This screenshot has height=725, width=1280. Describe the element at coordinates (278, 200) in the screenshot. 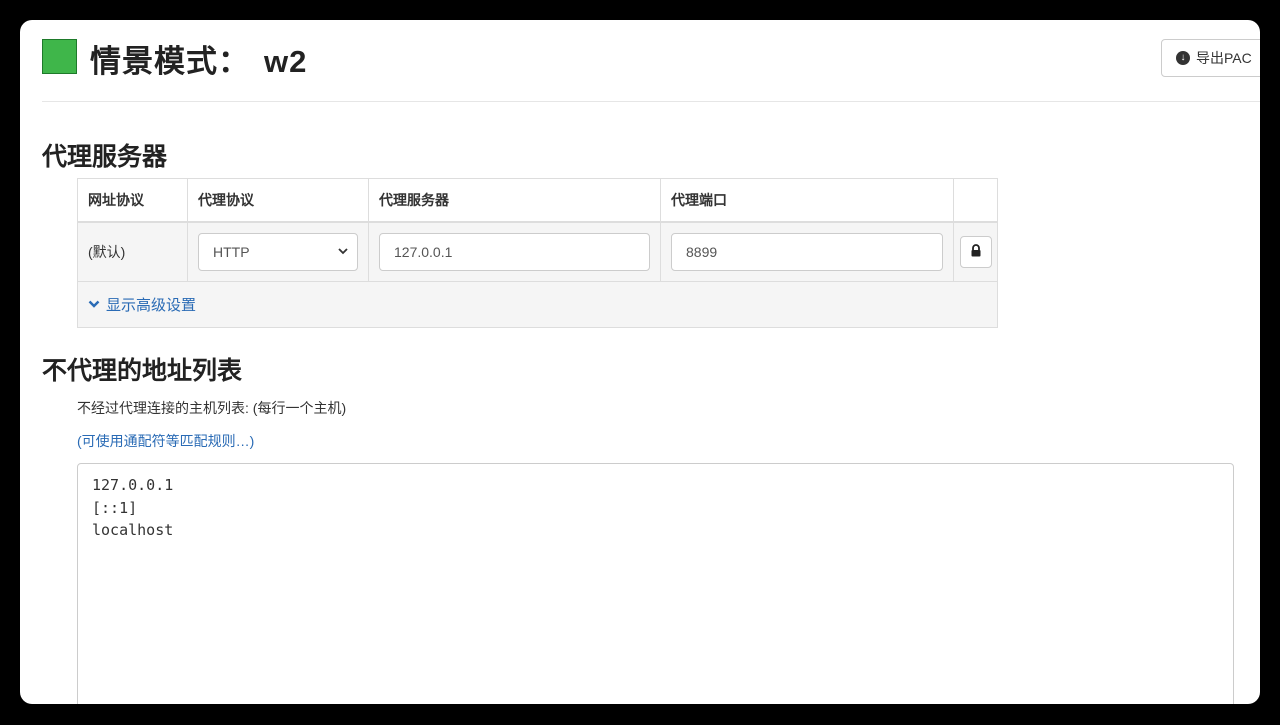

I see `column-header-protocol: 代理协议` at that location.